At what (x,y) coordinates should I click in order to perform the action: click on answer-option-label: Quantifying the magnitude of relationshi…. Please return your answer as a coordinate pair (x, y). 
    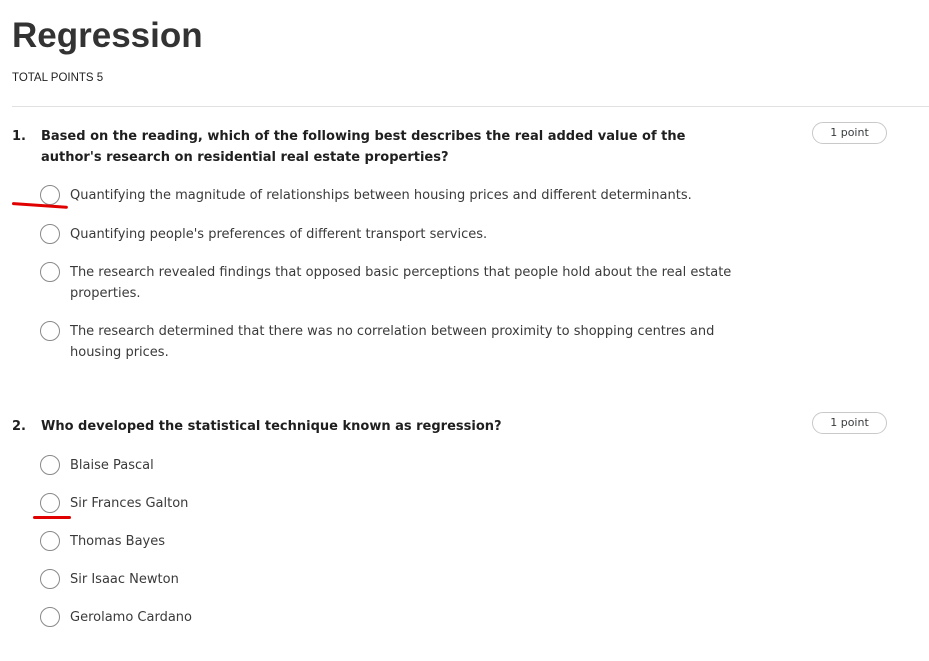
    Looking at the image, I should click on (381, 195).